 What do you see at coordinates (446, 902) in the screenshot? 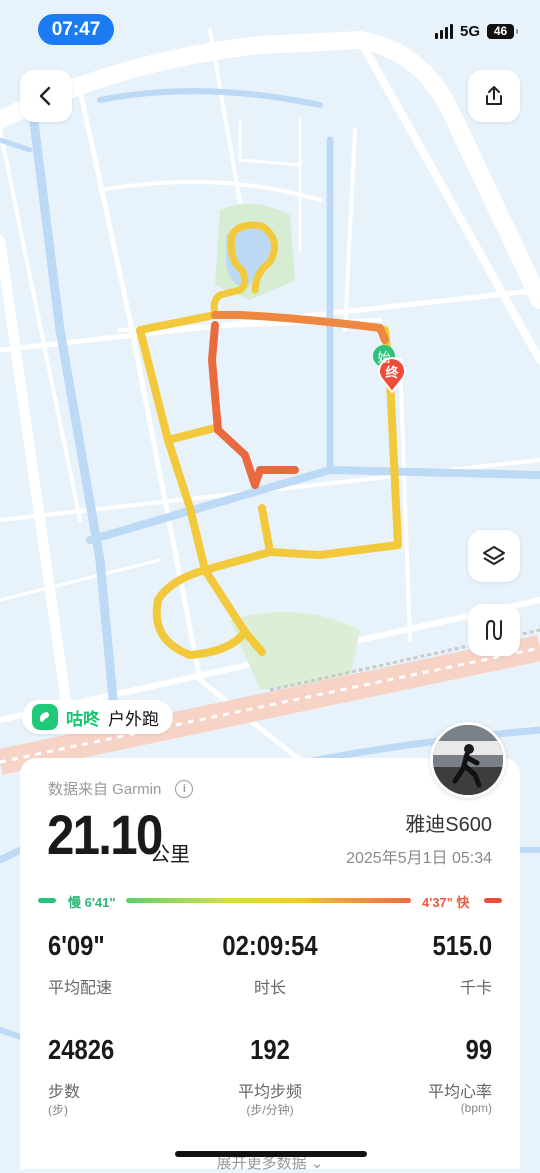
I see `pace-fast-label: 4'37" 快` at bounding box center [446, 902].